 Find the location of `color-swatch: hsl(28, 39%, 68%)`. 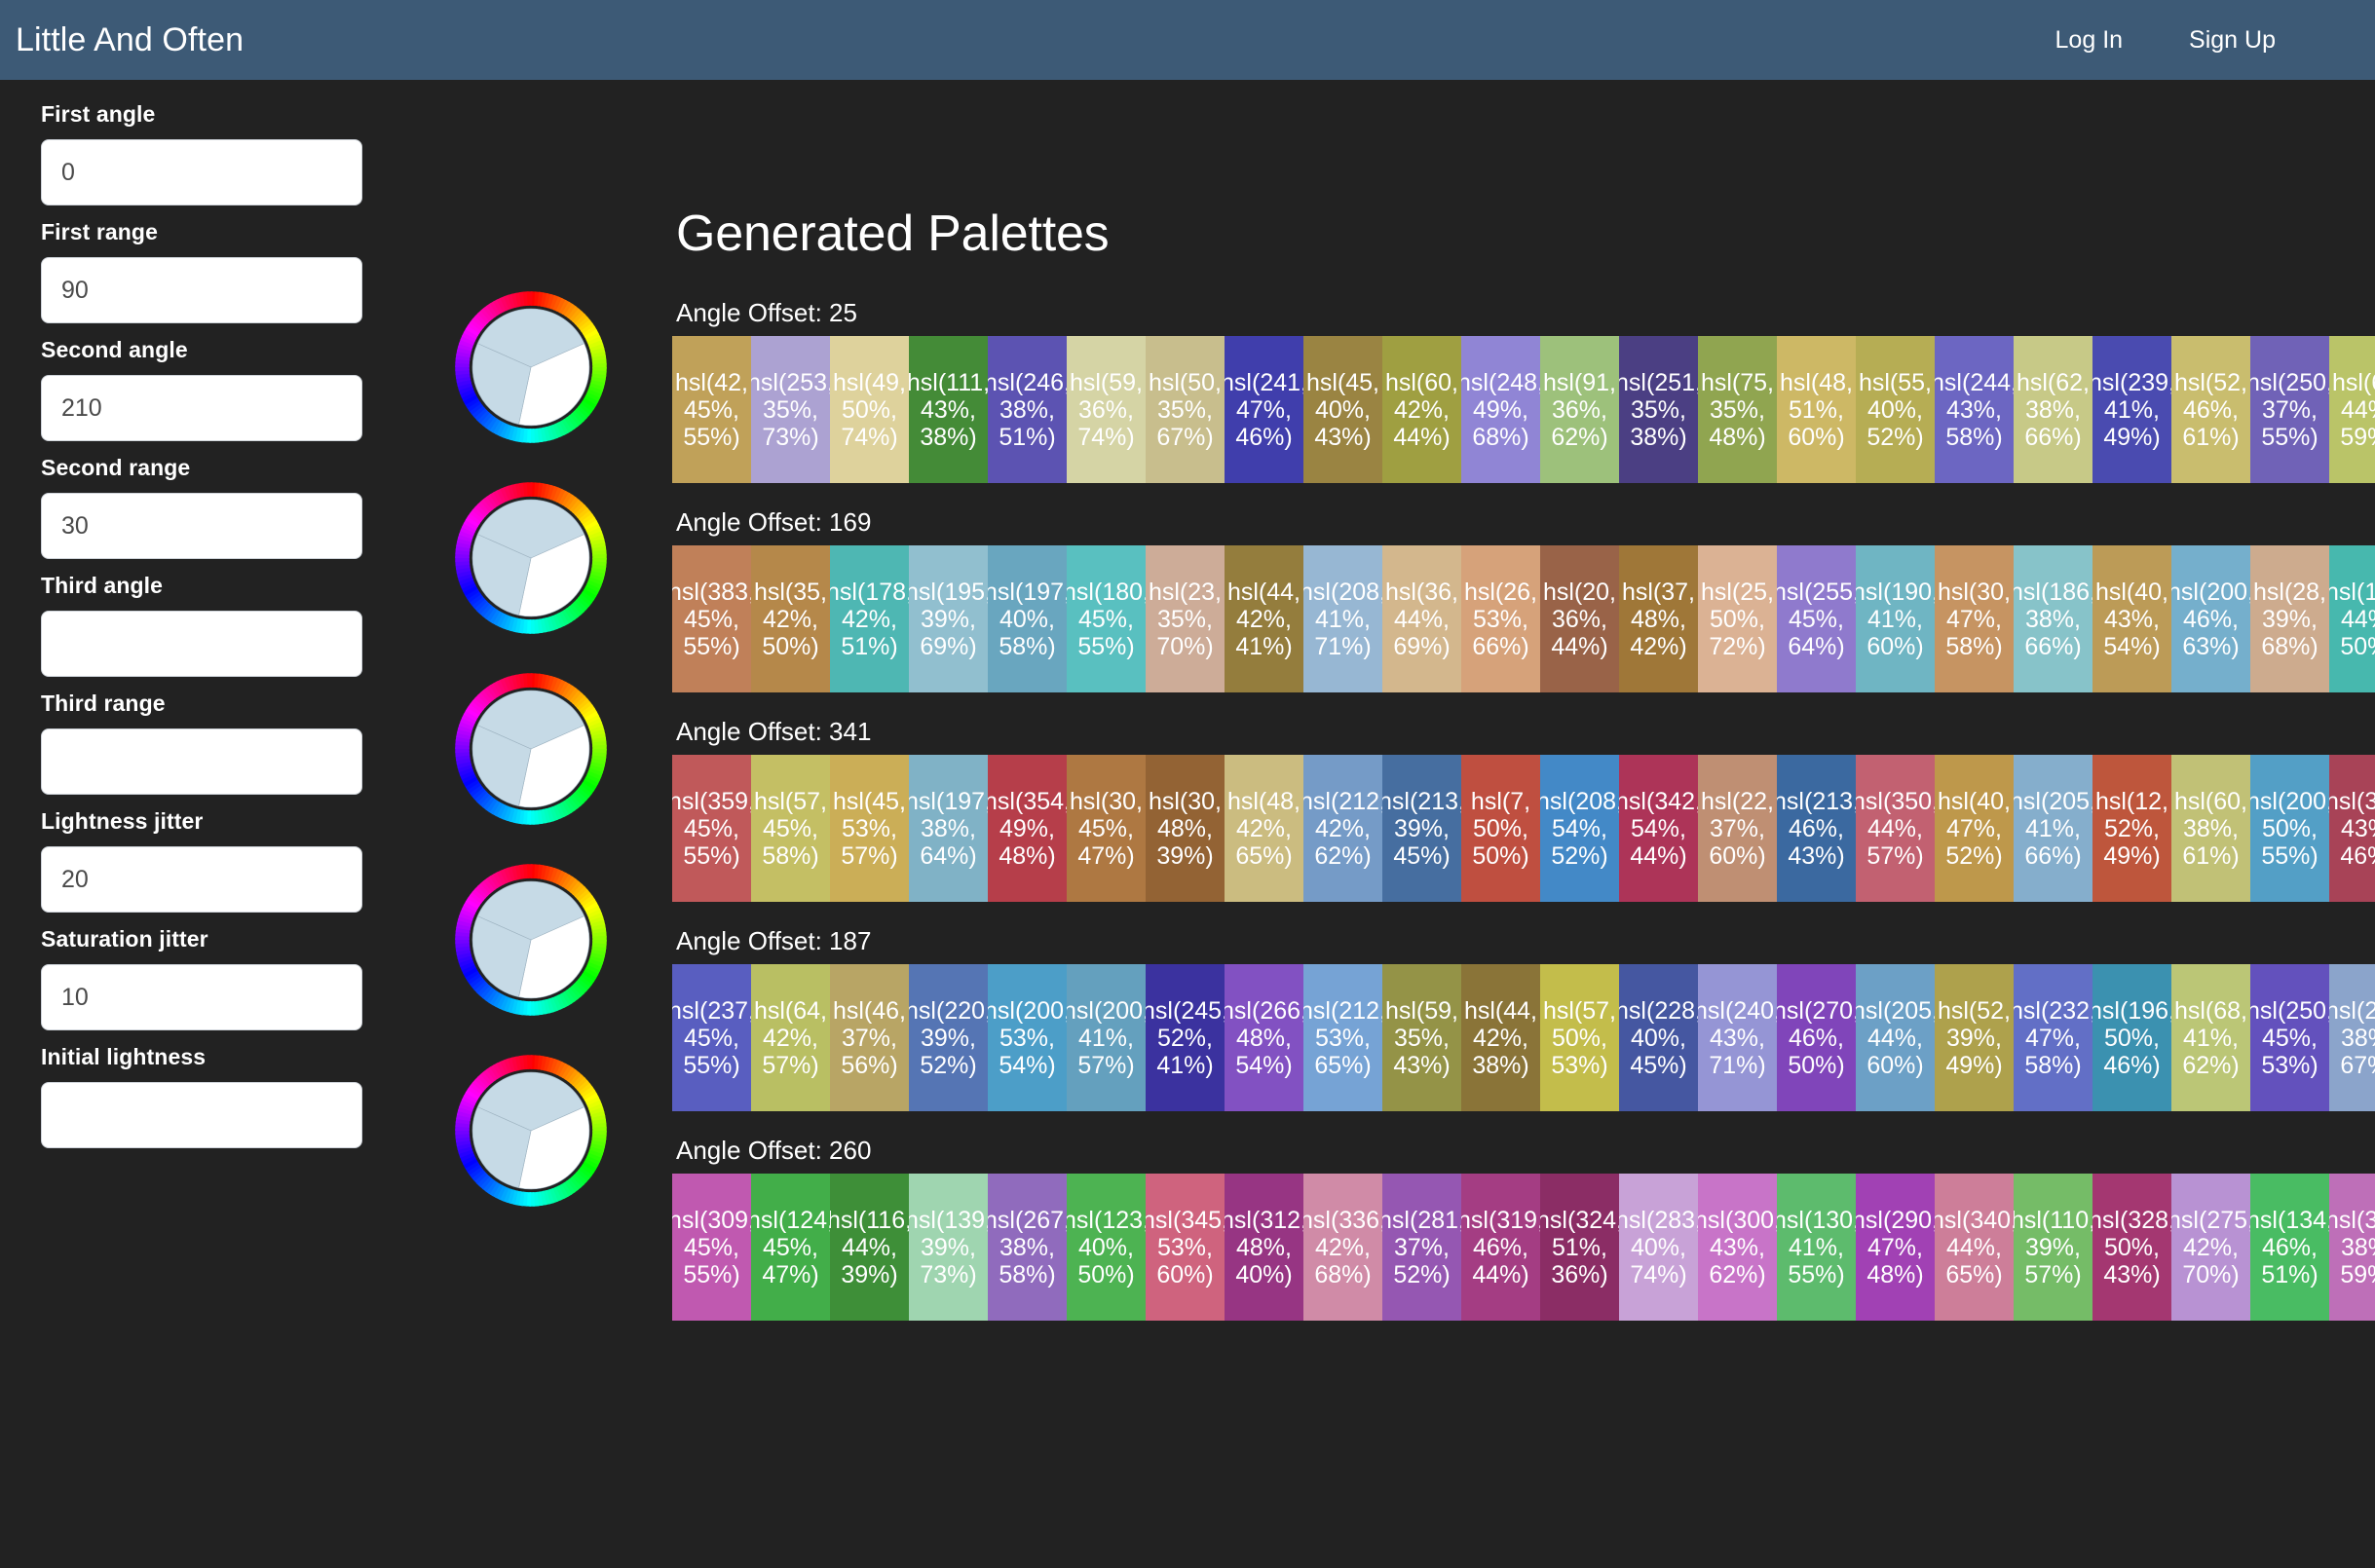

color-swatch: hsl(28, 39%, 68%) is located at coordinates (2289, 618).